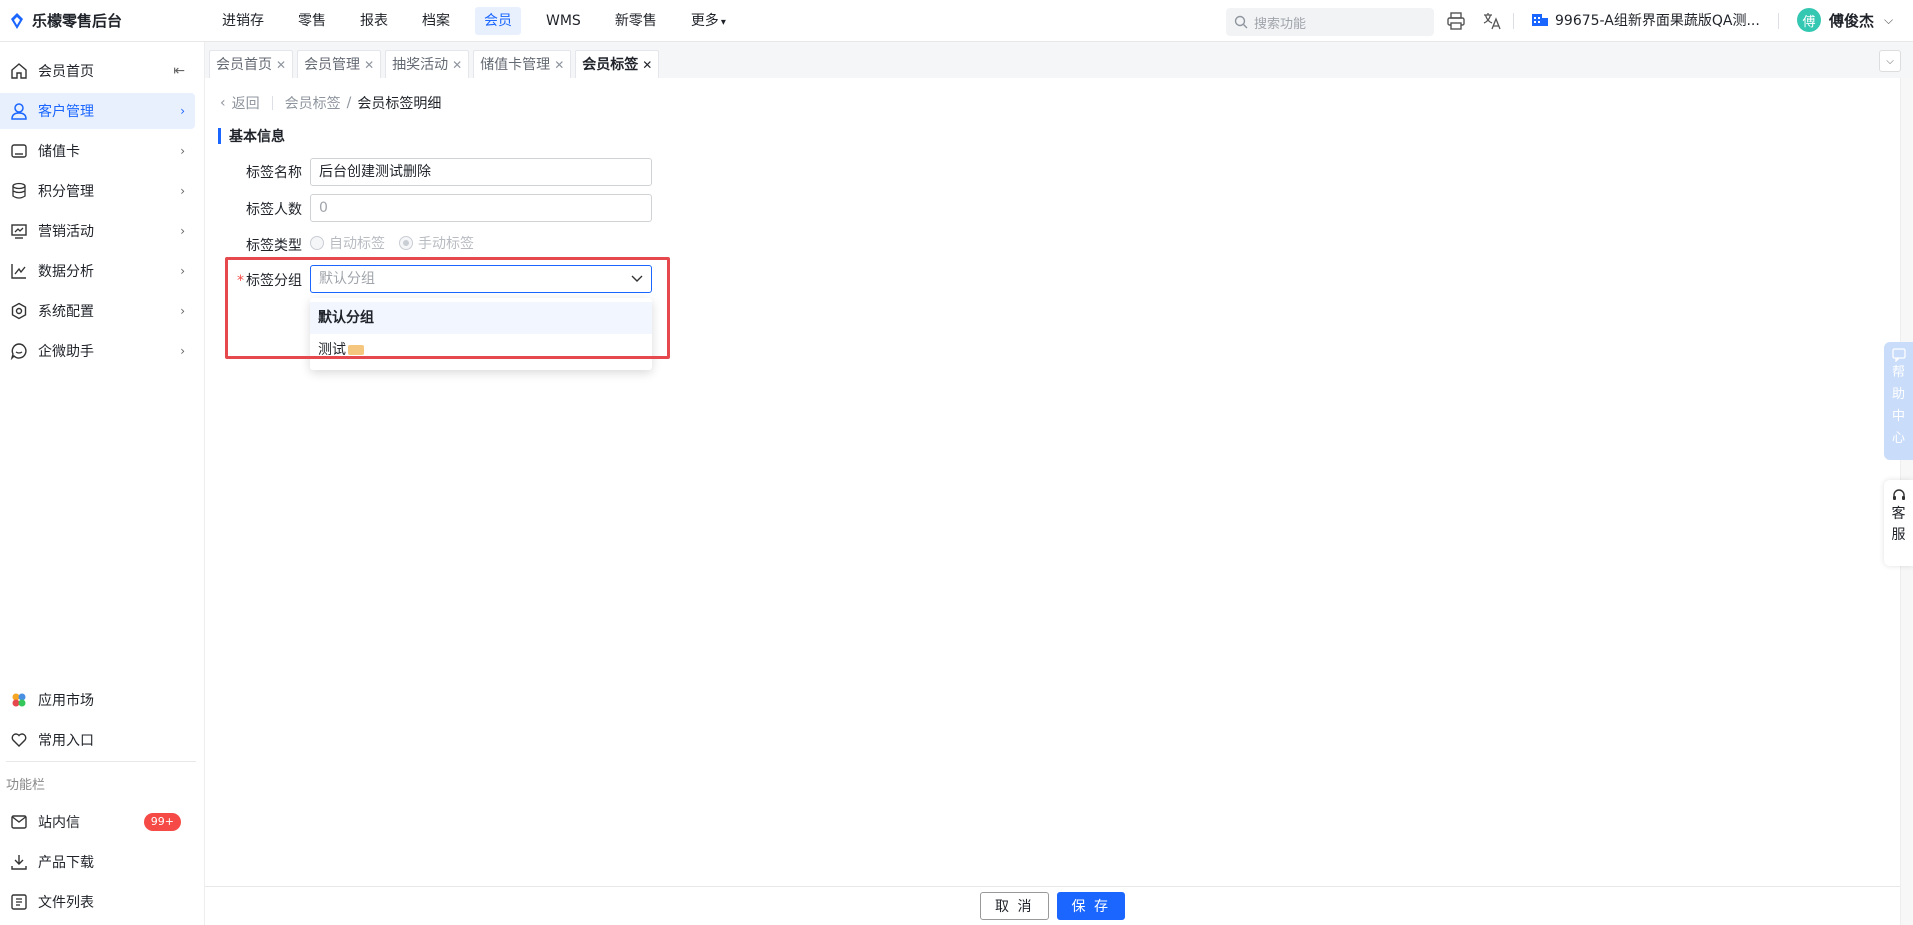  I want to click on tag-type-radio-group: 自动标签 手动标签, so click(399, 243).